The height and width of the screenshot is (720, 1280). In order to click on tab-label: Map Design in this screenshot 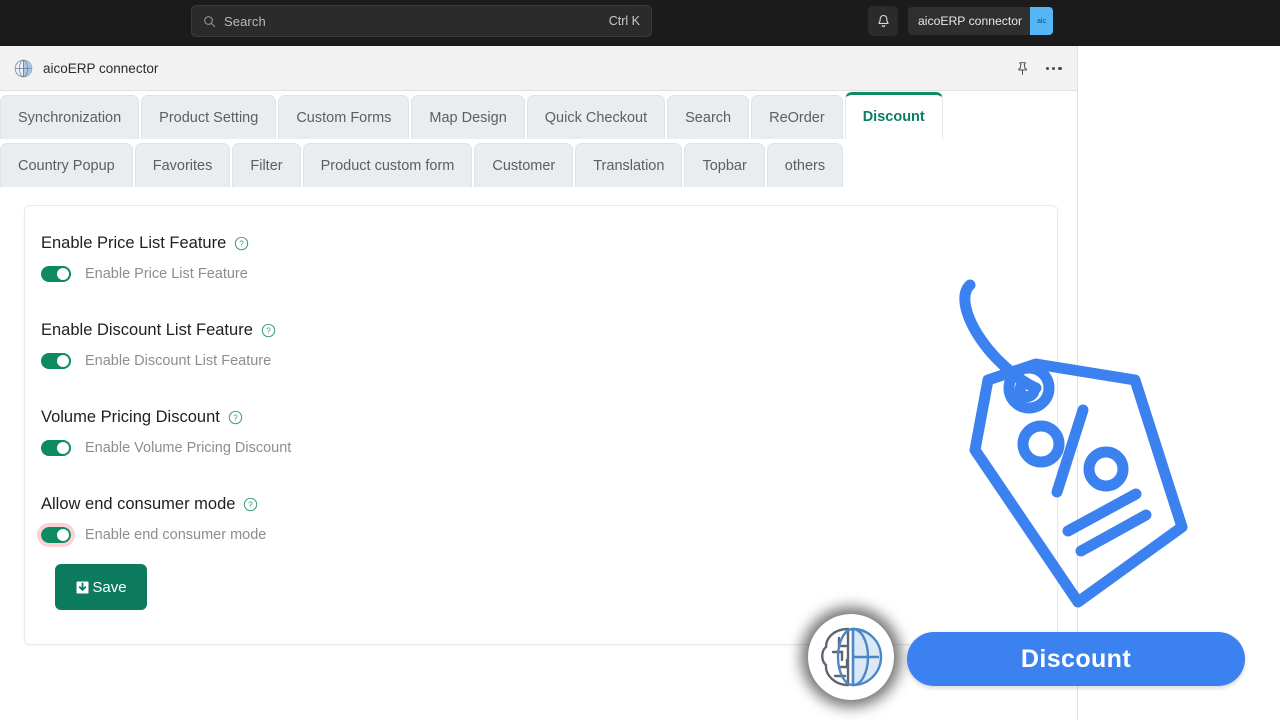, I will do `click(468, 117)`.